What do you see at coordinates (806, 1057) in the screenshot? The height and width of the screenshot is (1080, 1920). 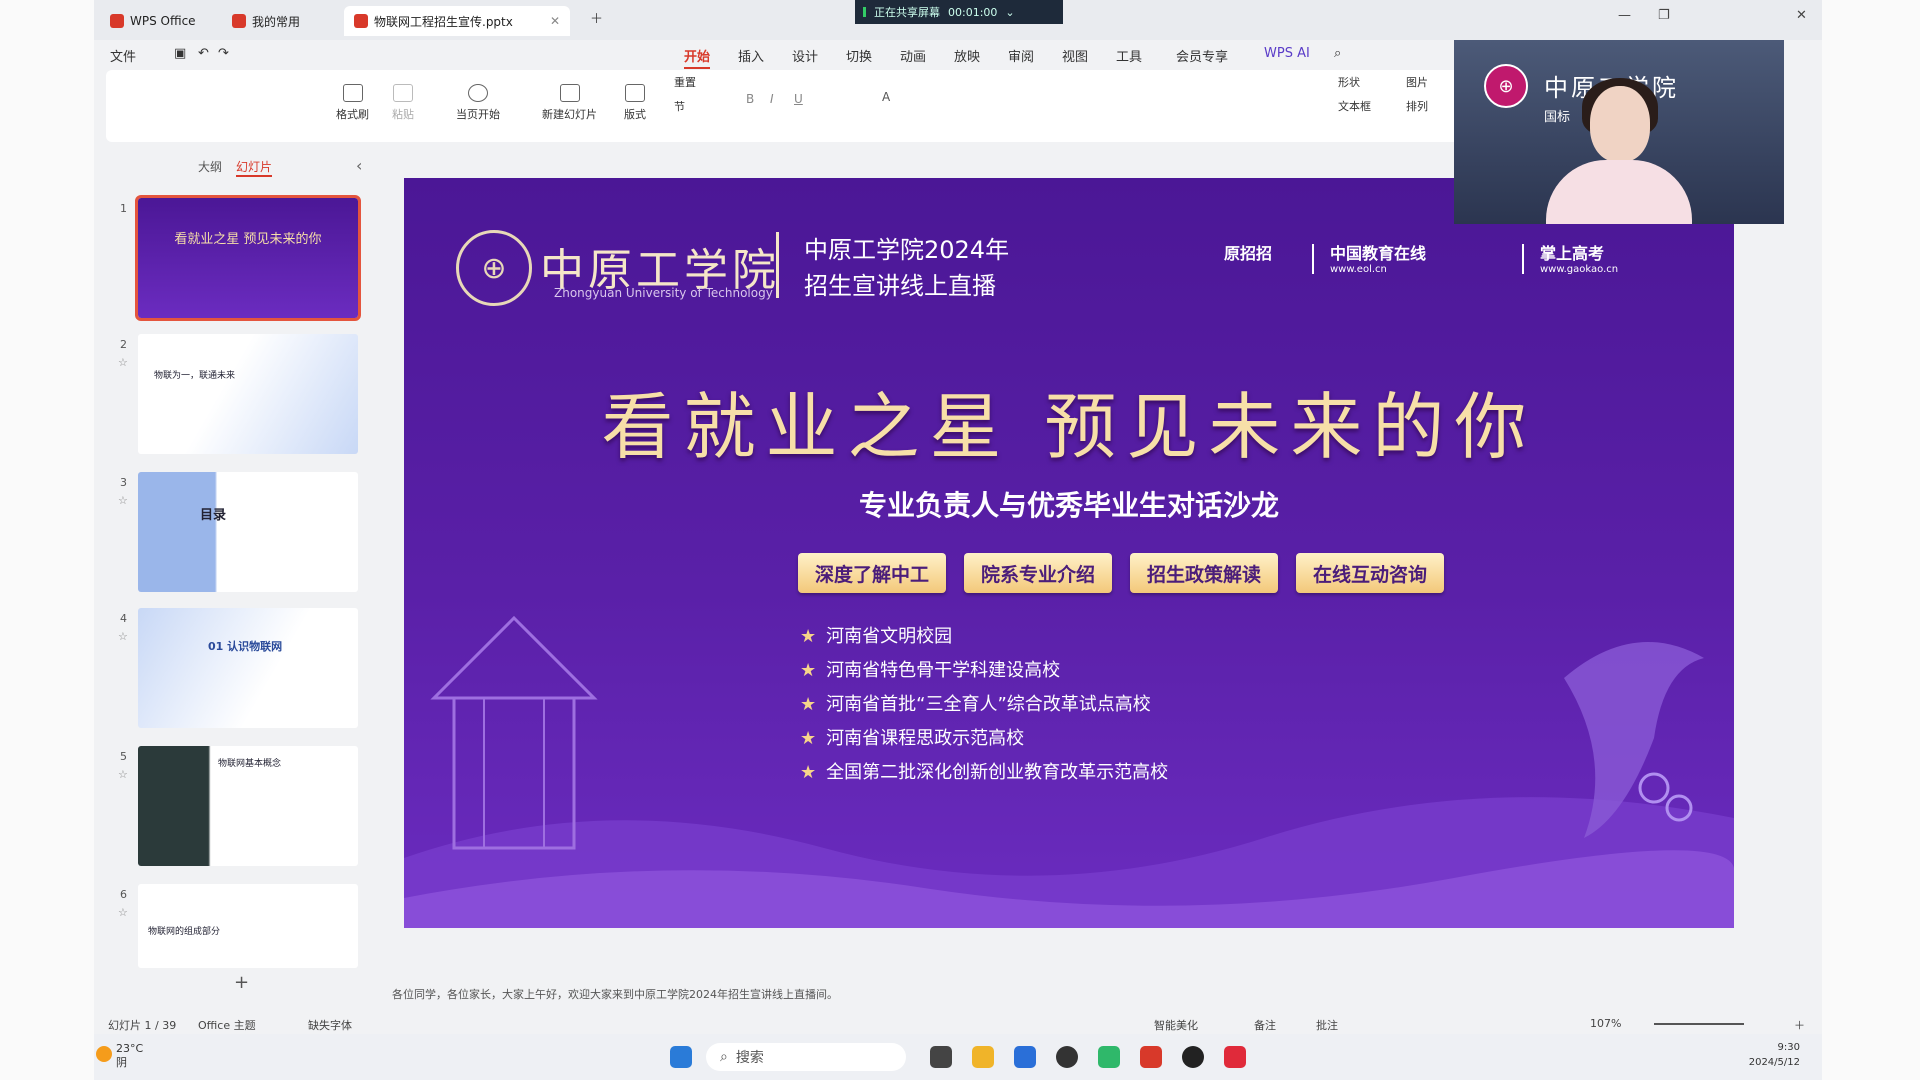 I see `taskbar-search: ⌕ 搜索` at bounding box center [806, 1057].